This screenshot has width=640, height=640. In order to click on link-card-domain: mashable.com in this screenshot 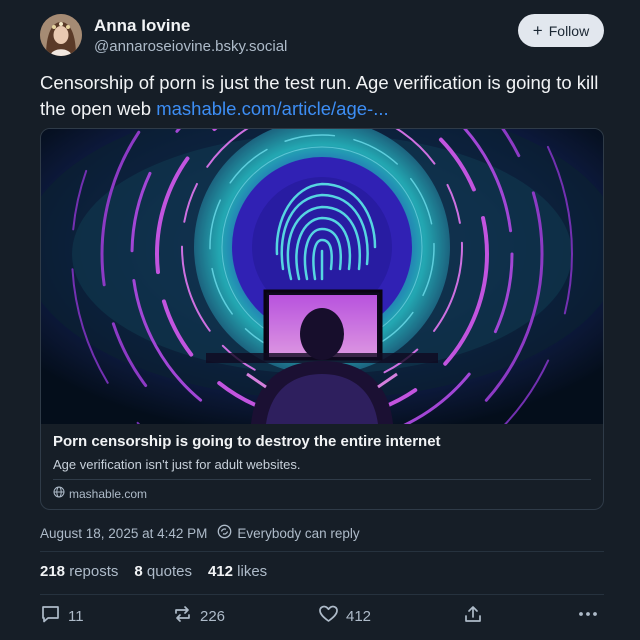, I will do `click(100, 493)`.